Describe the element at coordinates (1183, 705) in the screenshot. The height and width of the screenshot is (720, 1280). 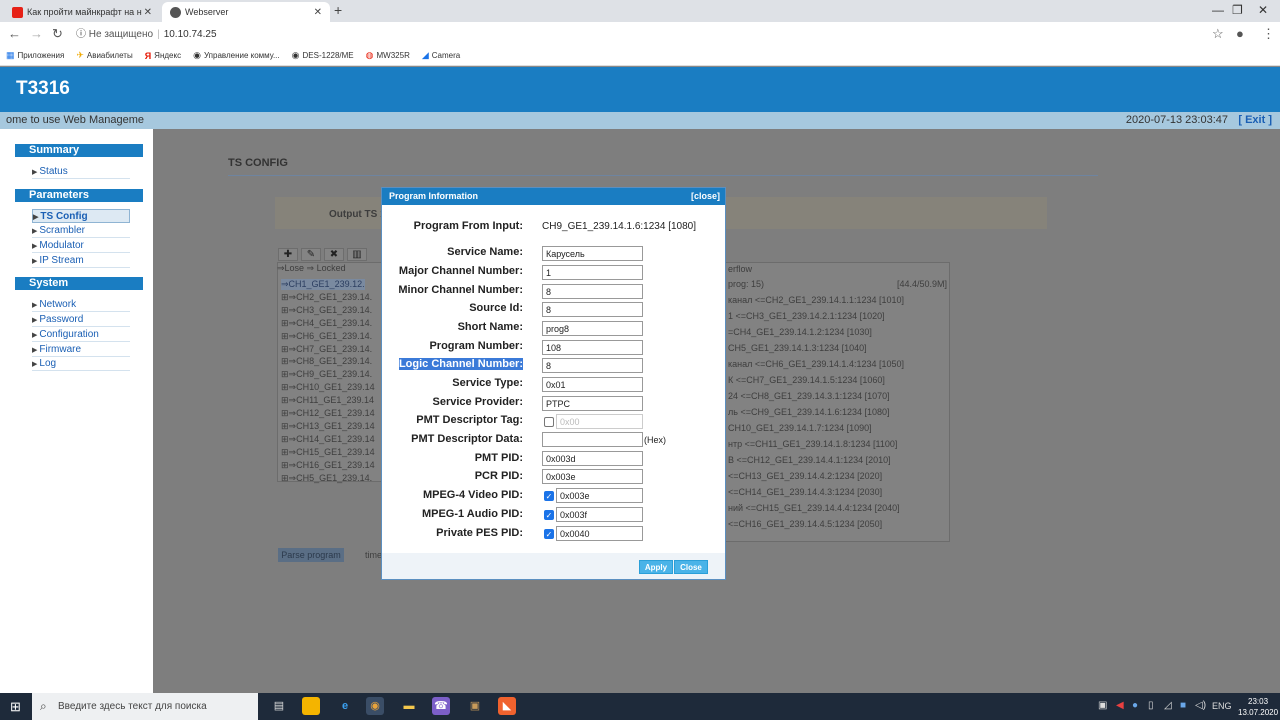
I see `tray-app-icon: ■` at that location.